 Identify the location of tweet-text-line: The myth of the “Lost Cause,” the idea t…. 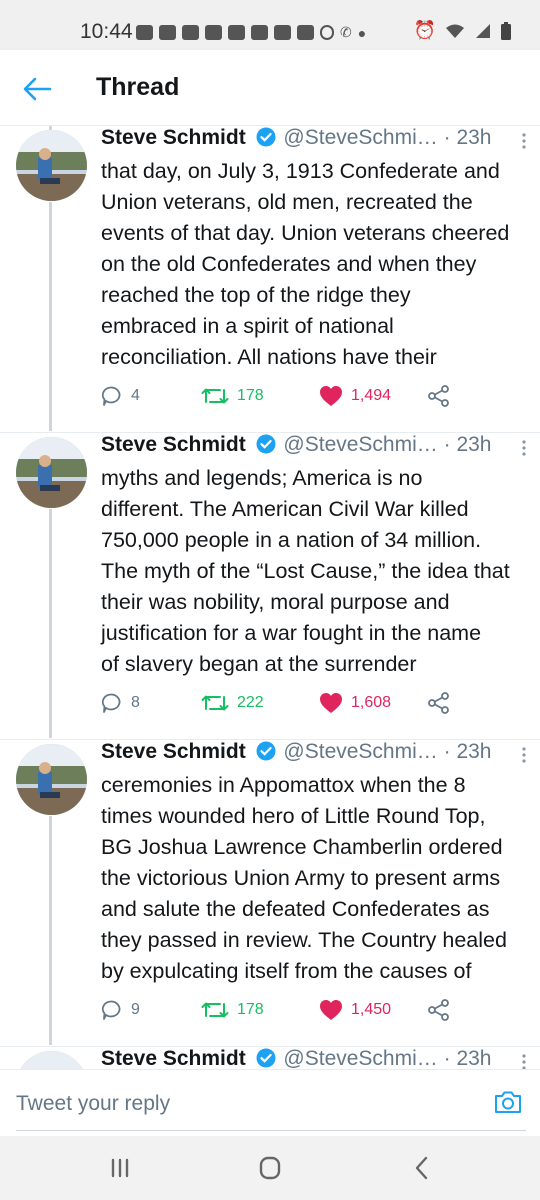
(305, 571).